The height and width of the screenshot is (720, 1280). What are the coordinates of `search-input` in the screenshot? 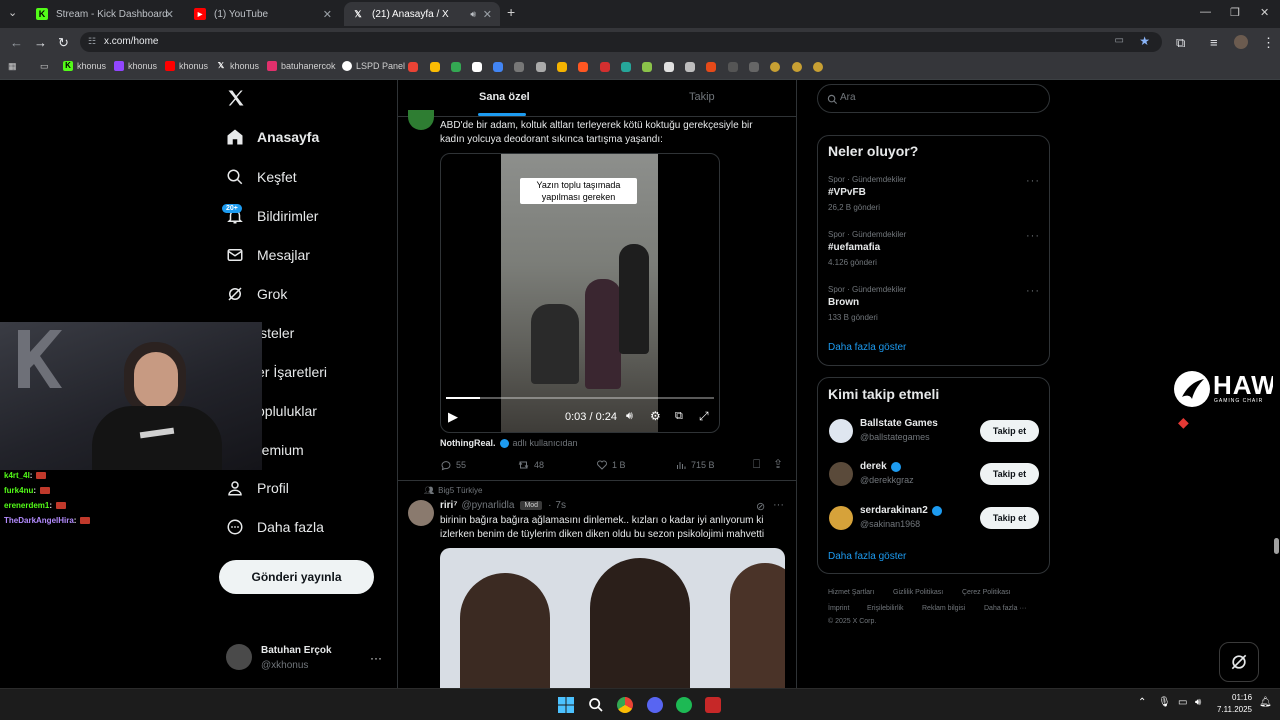 It's located at (940, 97).